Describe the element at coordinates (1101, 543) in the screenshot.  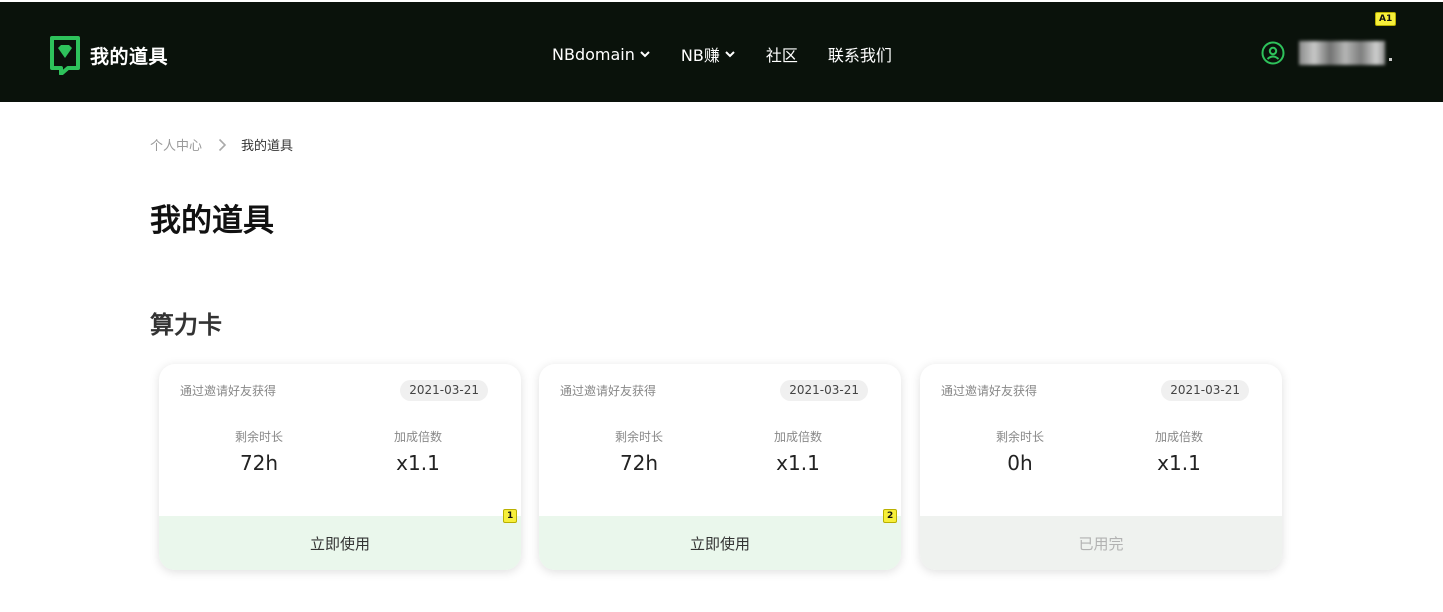
I see `used-up-status: 已用完` at that location.